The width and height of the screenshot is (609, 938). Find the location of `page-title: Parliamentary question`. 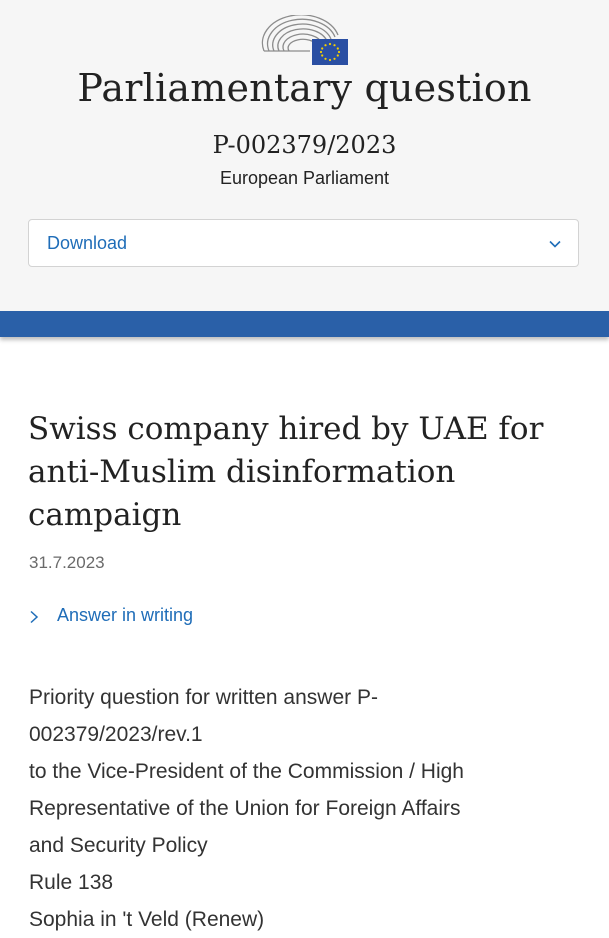

page-title: Parliamentary question is located at coordinates (304, 88).